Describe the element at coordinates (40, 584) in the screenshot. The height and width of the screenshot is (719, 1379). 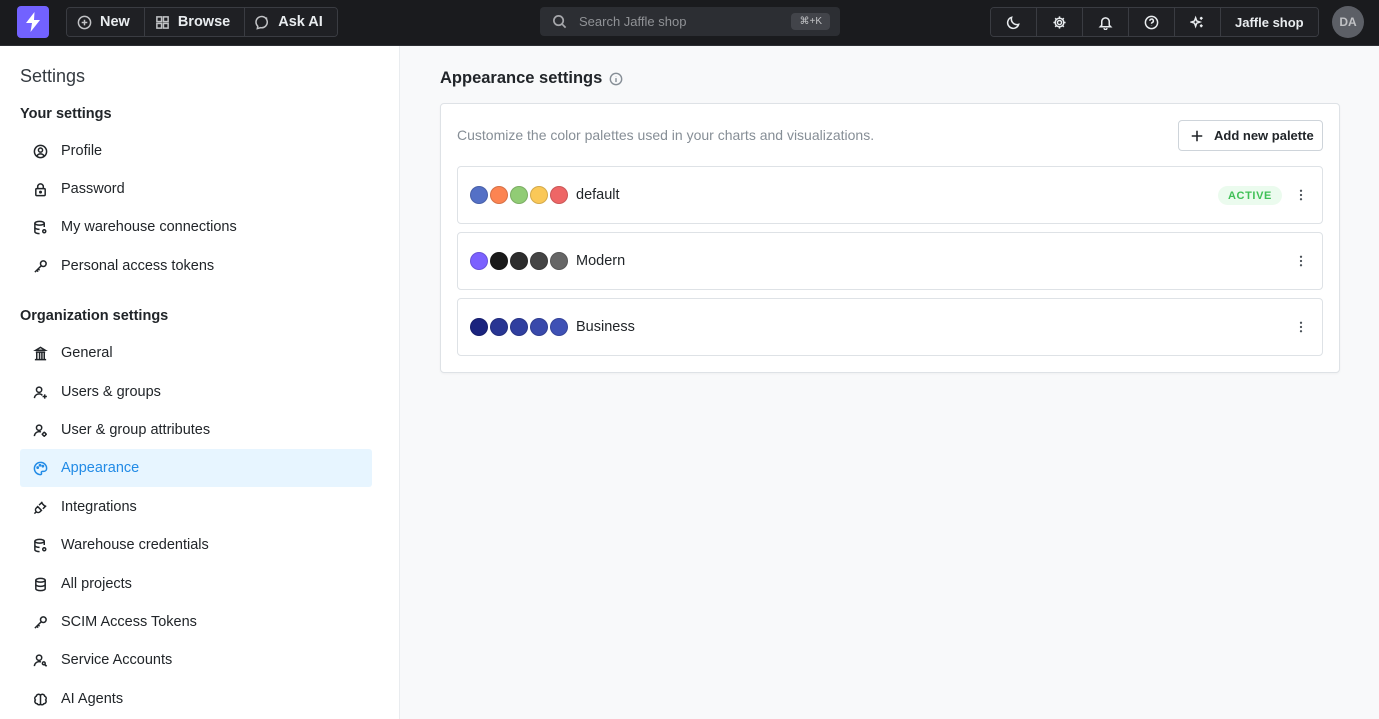
I see `database-icon` at that location.